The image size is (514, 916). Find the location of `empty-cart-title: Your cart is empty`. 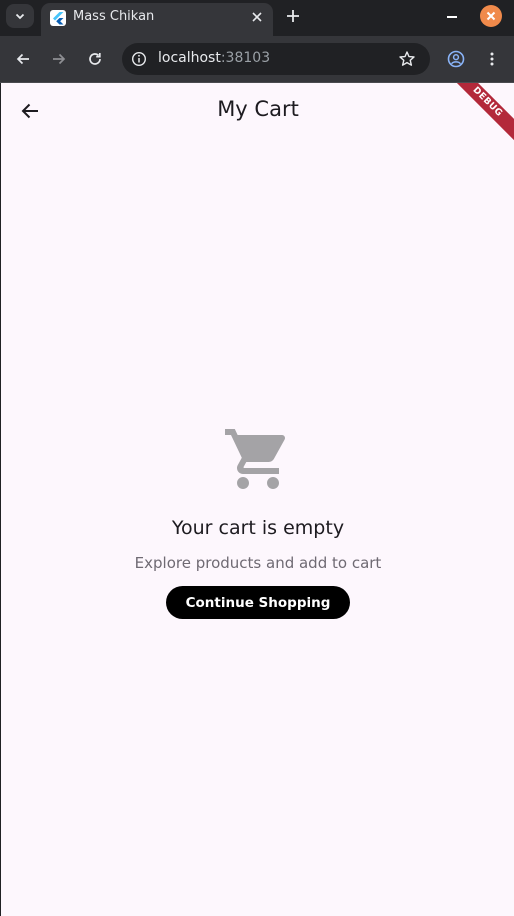

empty-cart-title: Your cart is empty is located at coordinates (258, 528).